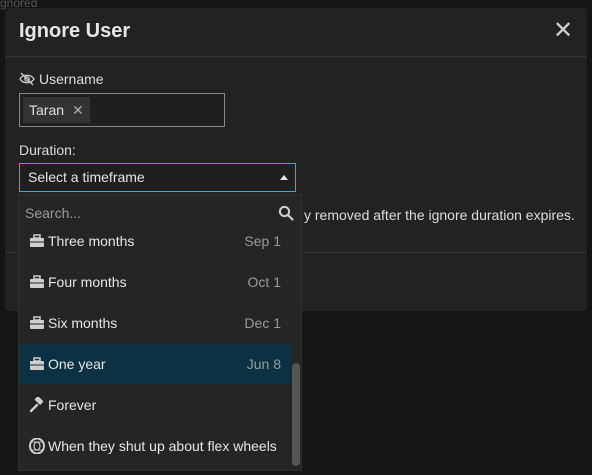 Image resolution: width=592 pixels, height=475 pixels. Describe the element at coordinates (27, 79) in the screenshot. I see `eye-slash-icon` at that location.